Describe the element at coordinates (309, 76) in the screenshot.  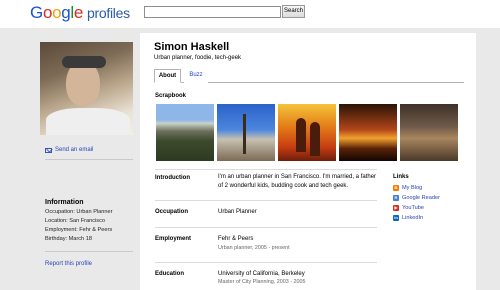
I see `profile-tabs: About Buzz` at that location.